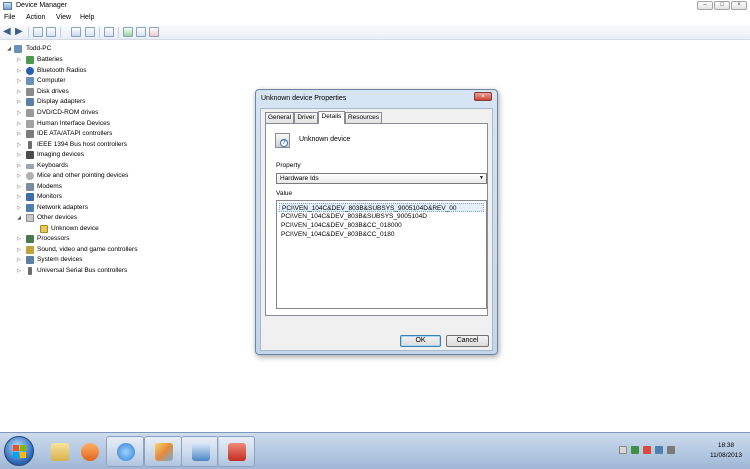 This screenshot has width=750, height=469. I want to click on start-button, so click(19, 451).